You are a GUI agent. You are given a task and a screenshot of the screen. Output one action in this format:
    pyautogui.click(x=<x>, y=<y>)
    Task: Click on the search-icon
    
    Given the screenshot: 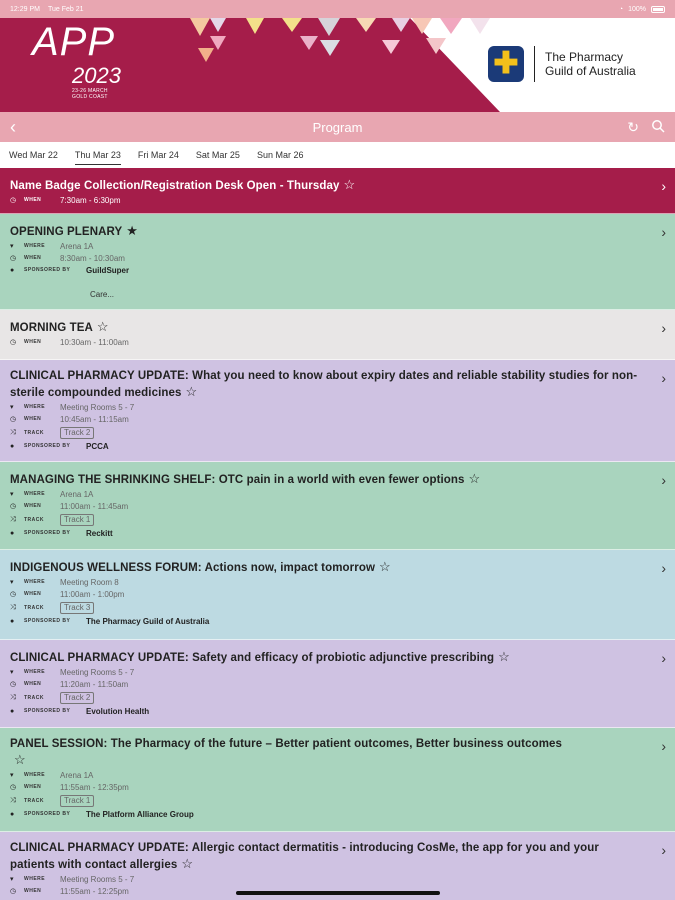 What is the action you would take?
    pyautogui.click(x=658, y=126)
    